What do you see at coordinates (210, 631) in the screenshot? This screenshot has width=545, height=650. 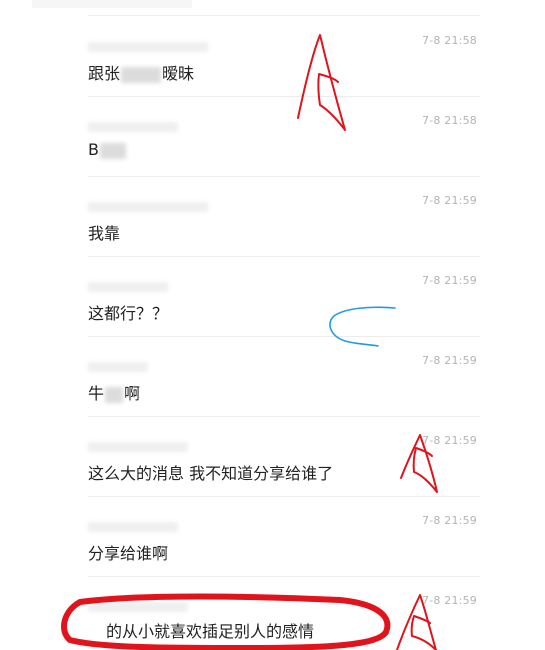 I see `comment-text: 的从小就喜欢插足别人的感情` at bounding box center [210, 631].